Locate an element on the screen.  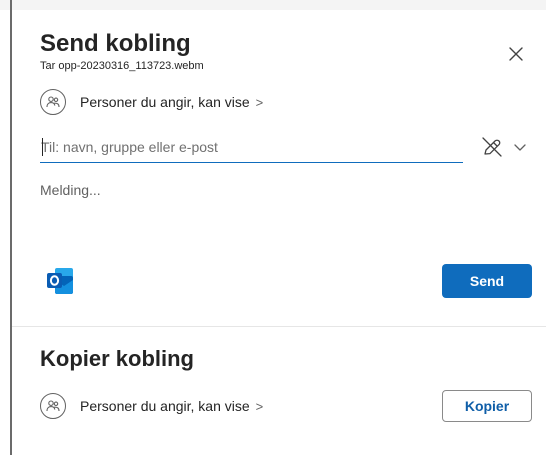
close-icon is located at coordinates (516, 54).